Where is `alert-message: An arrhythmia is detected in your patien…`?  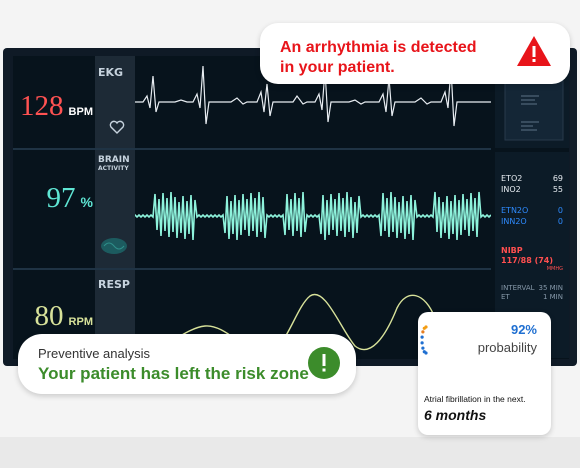 alert-message: An arrhythmia is detected in your patien… is located at coordinates (378, 57).